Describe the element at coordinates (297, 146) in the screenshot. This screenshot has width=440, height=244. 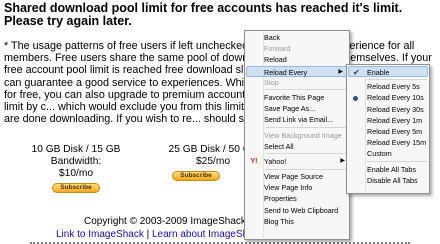
I see `menu-item-select-all: Select All` at that location.